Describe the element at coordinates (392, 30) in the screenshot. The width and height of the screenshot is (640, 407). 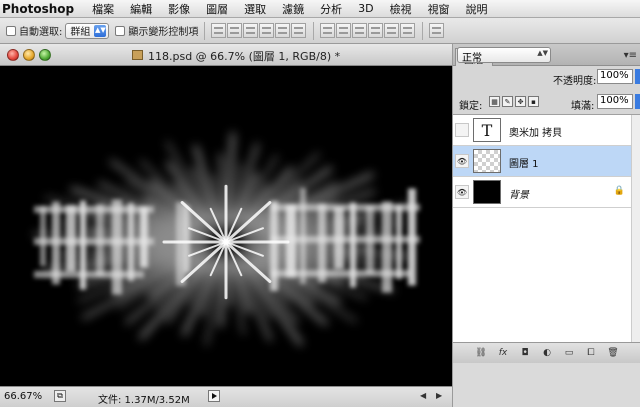
I see `distribute-hcenter-icon` at that location.